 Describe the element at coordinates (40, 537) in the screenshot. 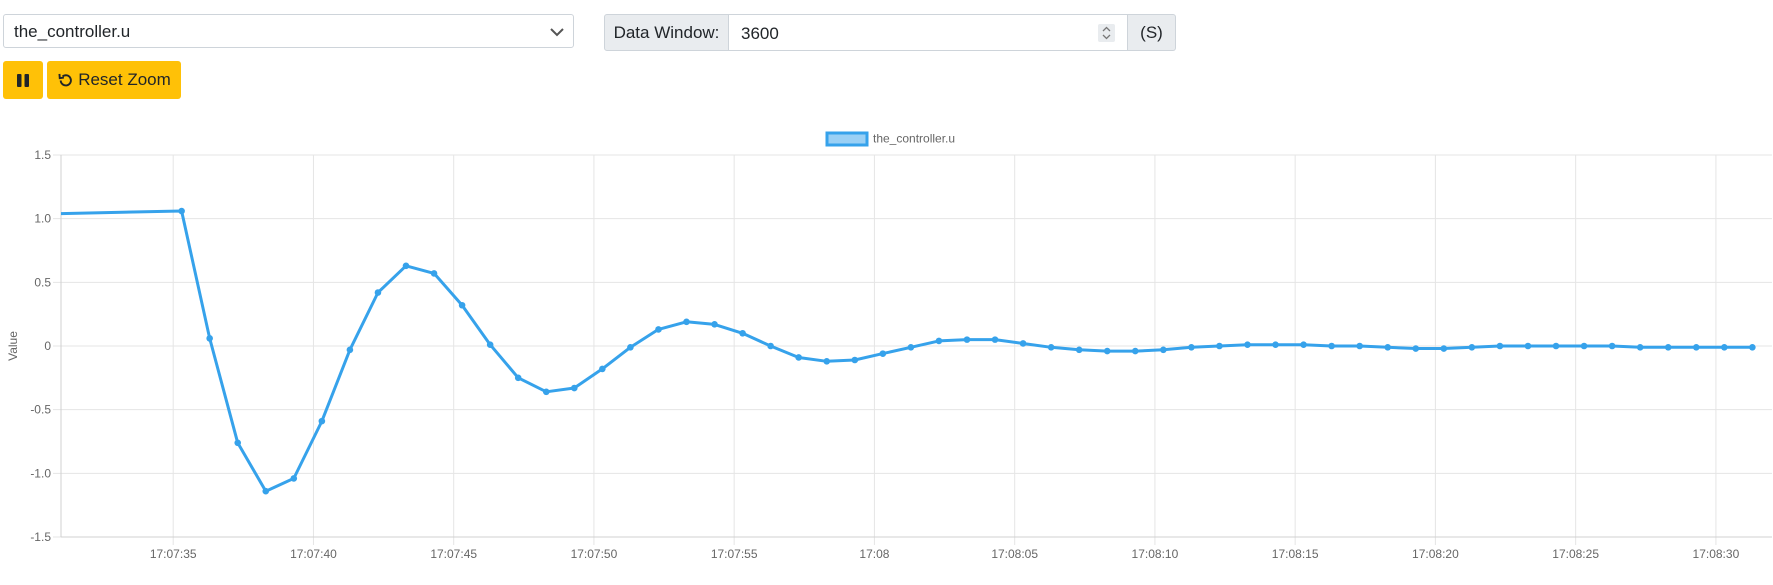

I see `y-tick-label: -1.5` at that location.